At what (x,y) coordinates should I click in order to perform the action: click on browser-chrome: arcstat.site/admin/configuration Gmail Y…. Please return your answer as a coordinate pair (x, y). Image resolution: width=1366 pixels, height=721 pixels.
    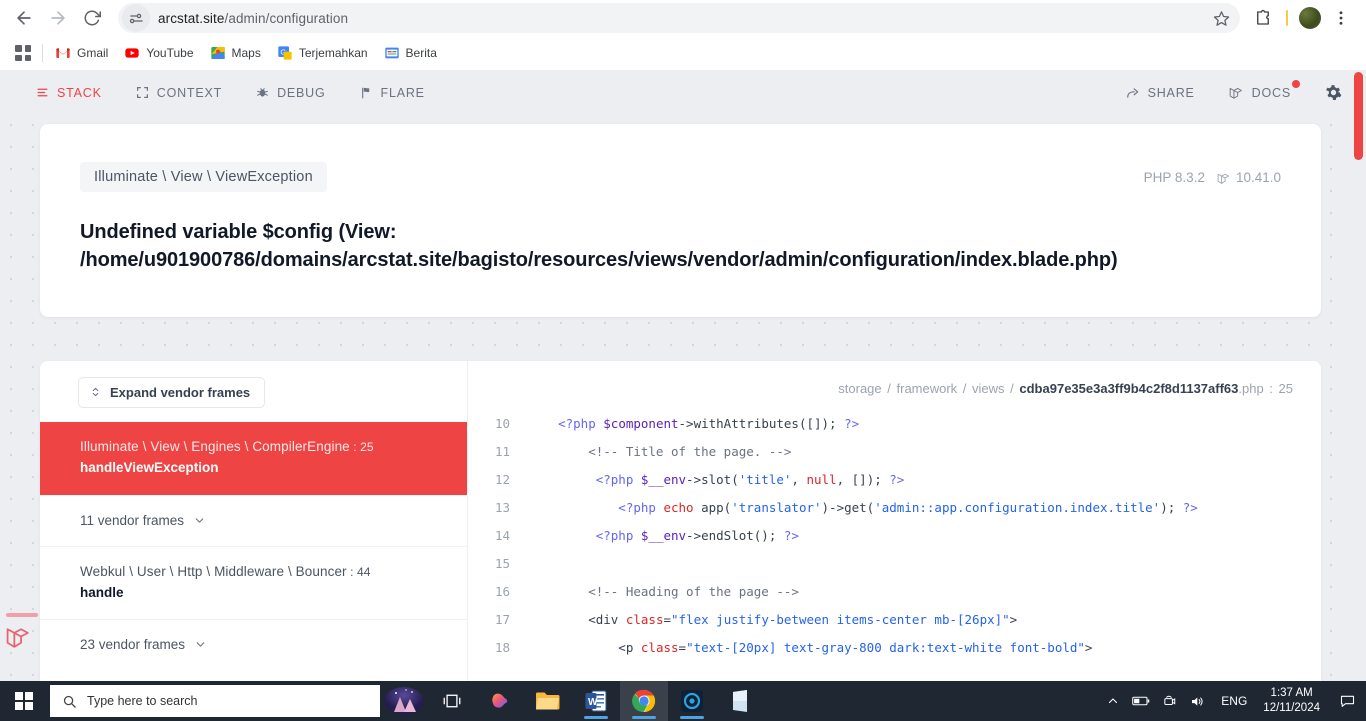
    Looking at the image, I should click on (683, 35).